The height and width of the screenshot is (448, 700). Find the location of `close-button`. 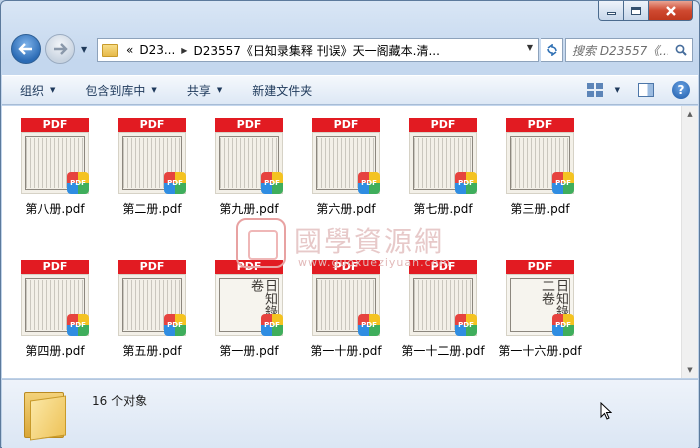

close-button is located at coordinates (671, 11).